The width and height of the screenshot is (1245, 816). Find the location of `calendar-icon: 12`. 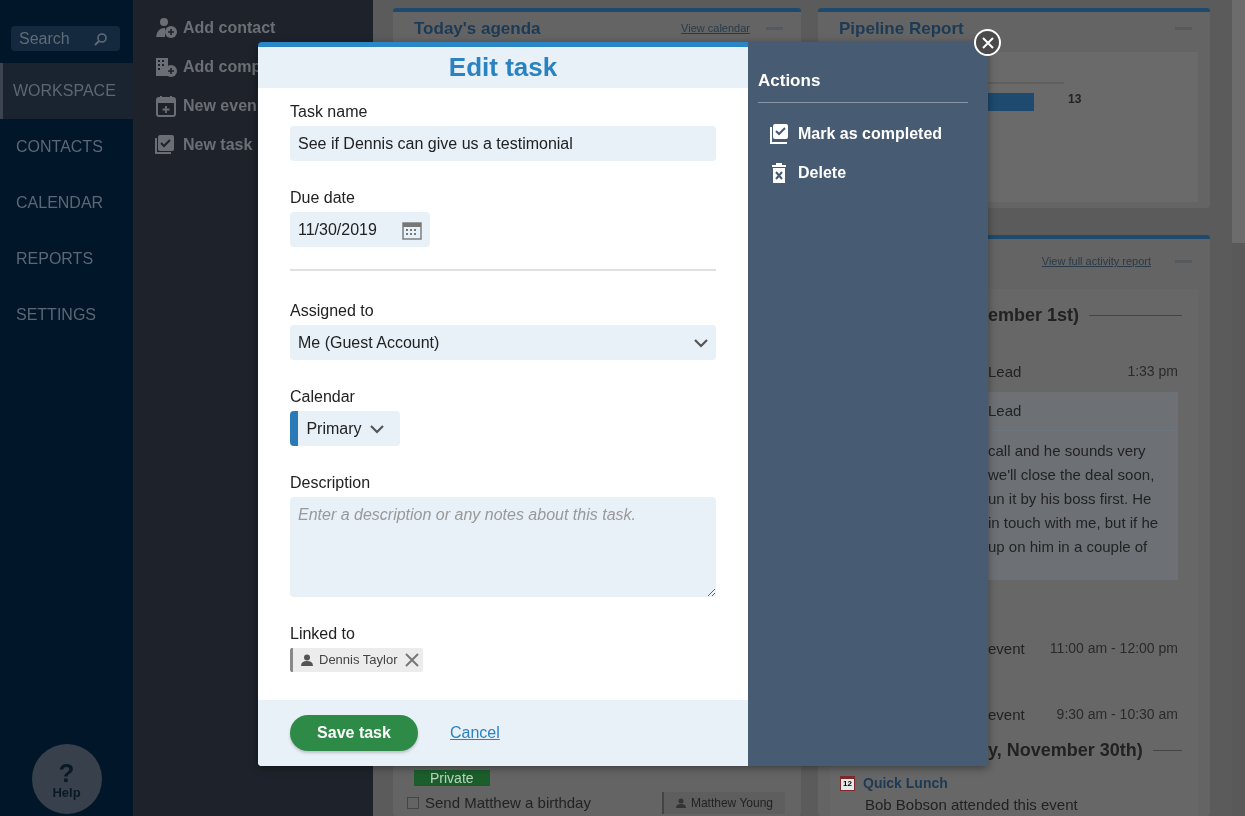

calendar-icon: 12 is located at coordinates (847, 783).